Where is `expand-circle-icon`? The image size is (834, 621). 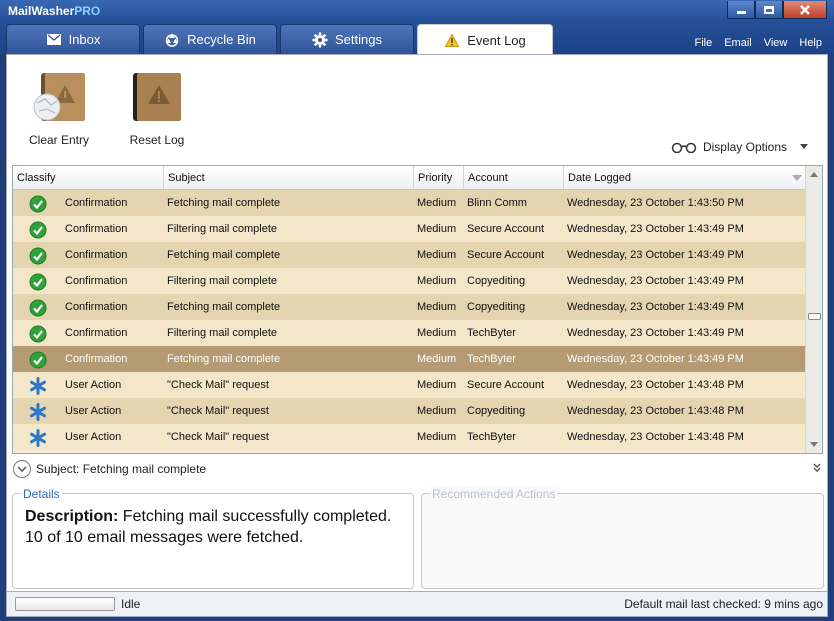
expand-circle-icon is located at coordinates (22, 469).